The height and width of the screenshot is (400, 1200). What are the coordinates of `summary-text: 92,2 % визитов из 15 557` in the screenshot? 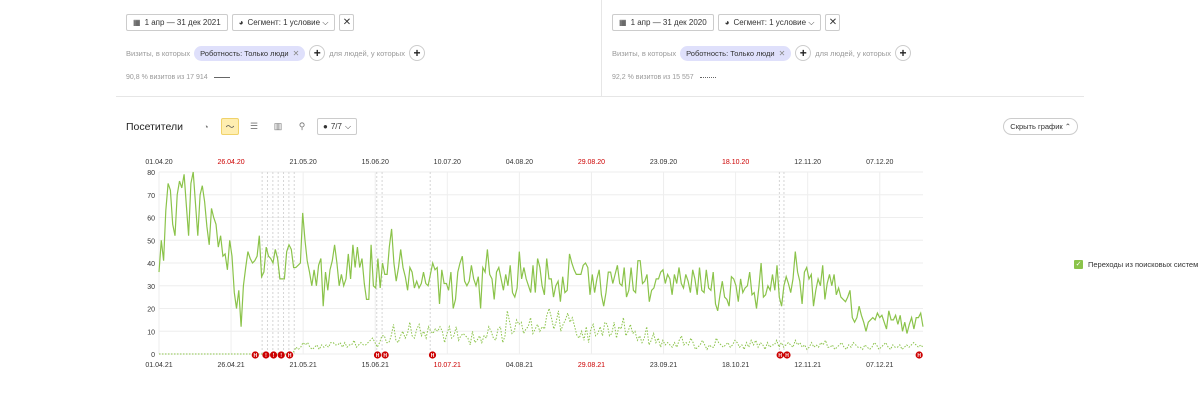 It's located at (653, 77).